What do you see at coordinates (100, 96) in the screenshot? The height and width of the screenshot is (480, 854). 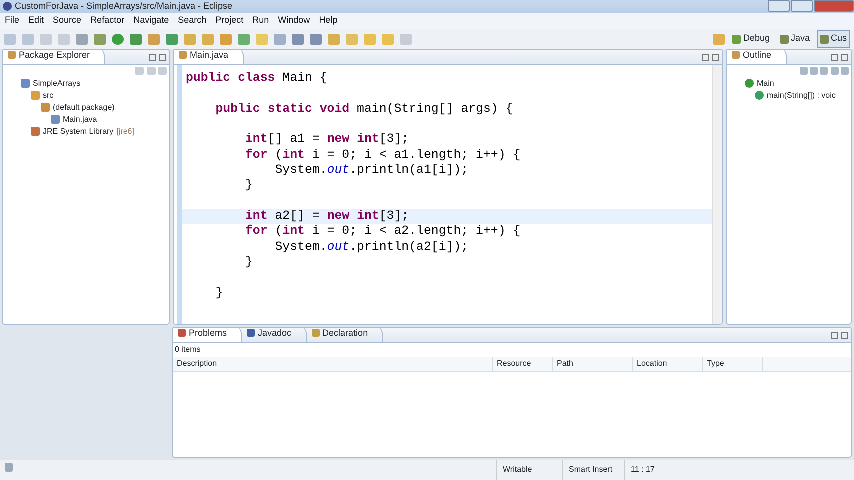 I see `tree-item: src` at bounding box center [100, 96].